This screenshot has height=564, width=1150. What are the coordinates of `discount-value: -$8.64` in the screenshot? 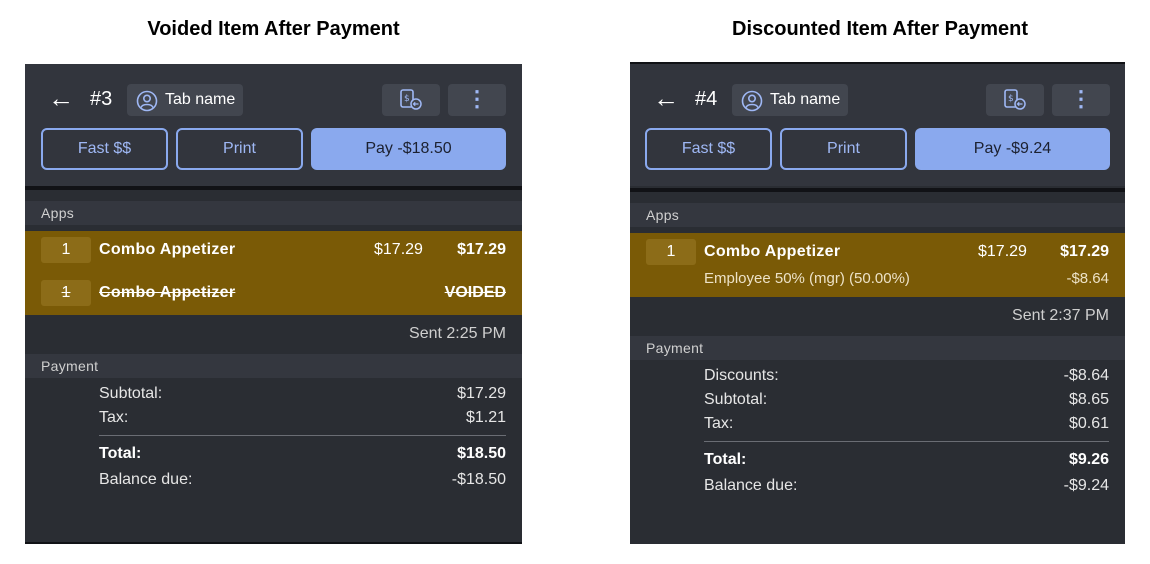 It's located at (1087, 278).